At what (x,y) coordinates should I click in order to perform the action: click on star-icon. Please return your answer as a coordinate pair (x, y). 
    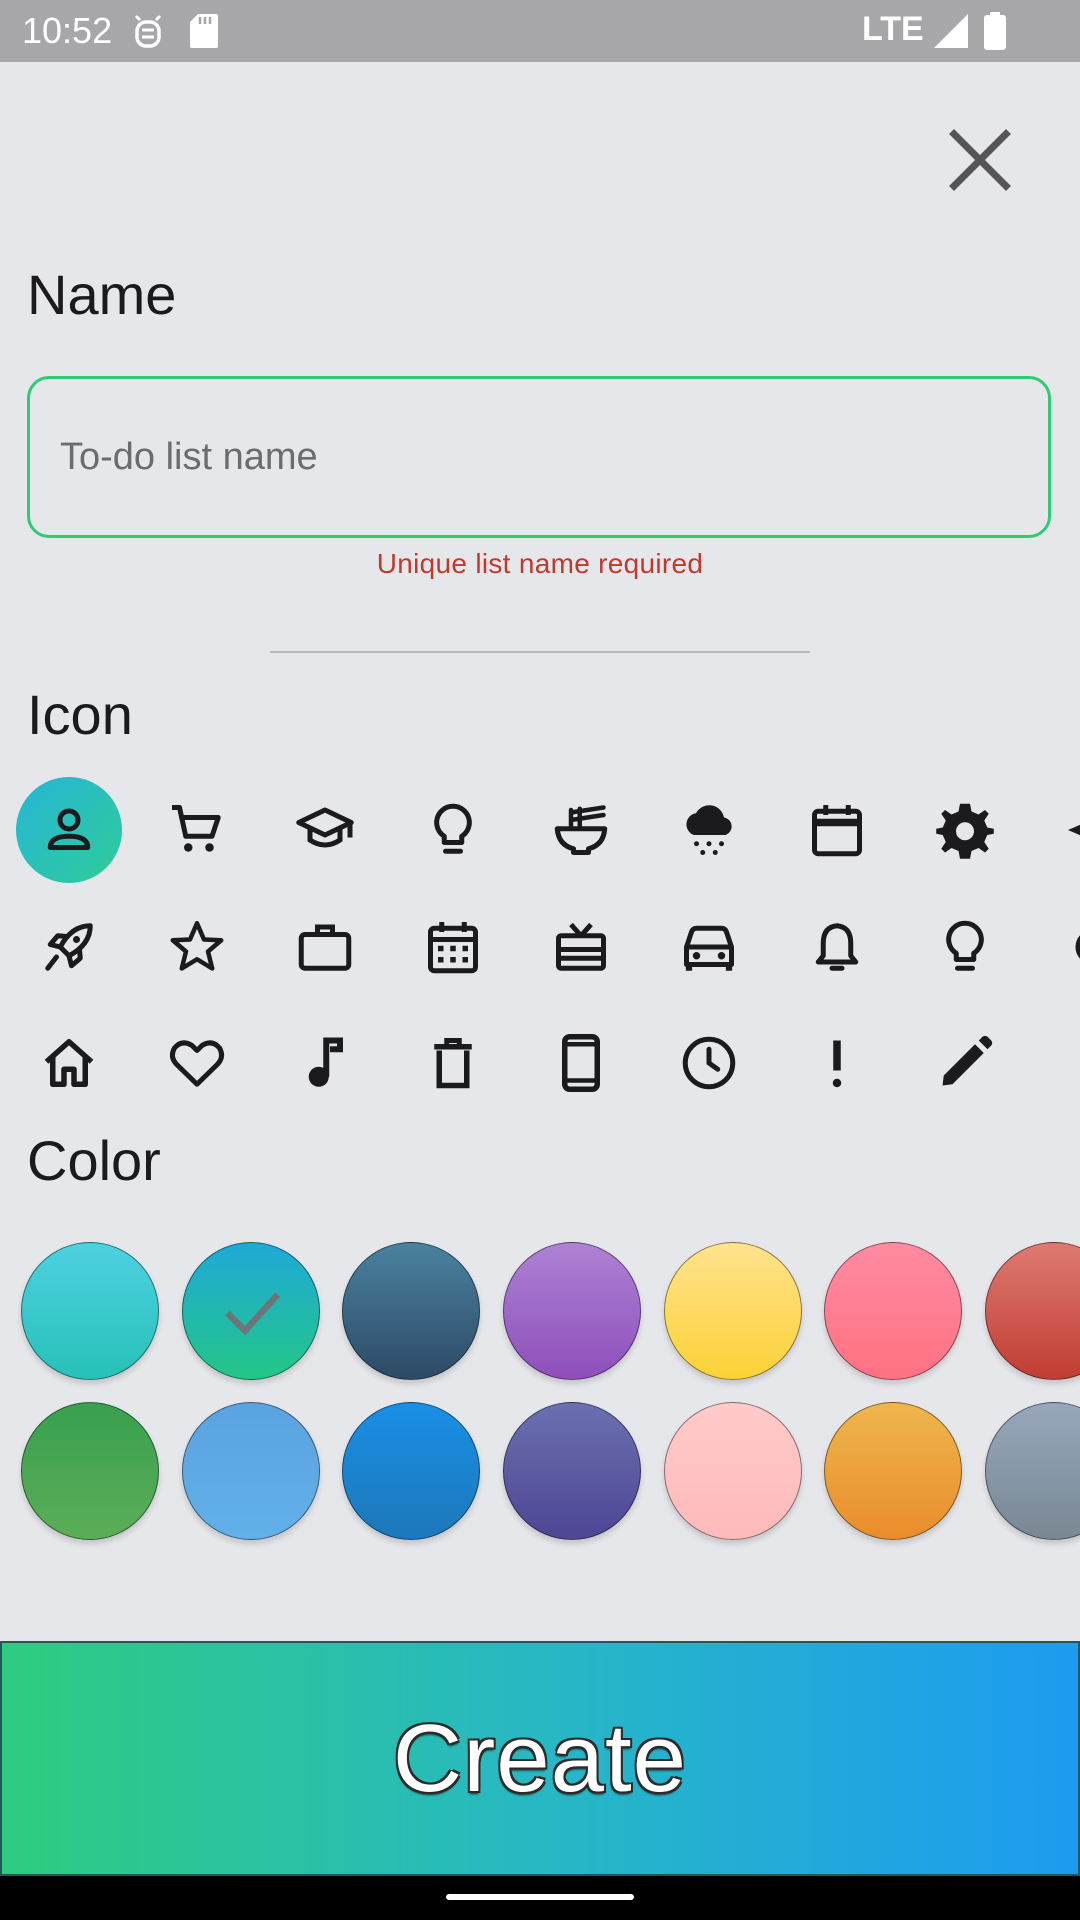
    Looking at the image, I should click on (197, 946).